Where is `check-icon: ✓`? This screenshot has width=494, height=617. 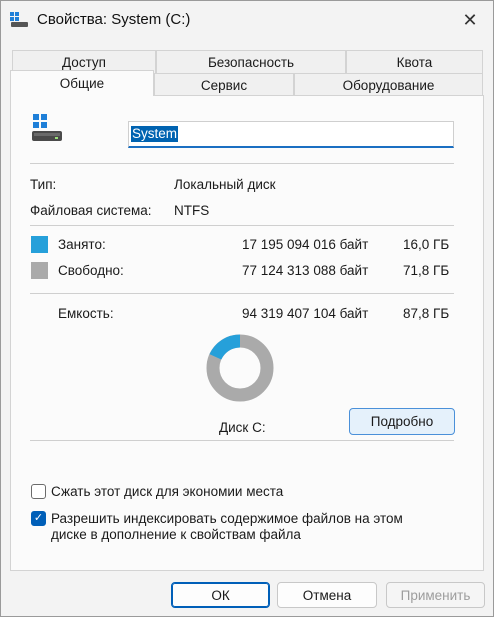 check-icon: ✓ is located at coordinates (38, 518).